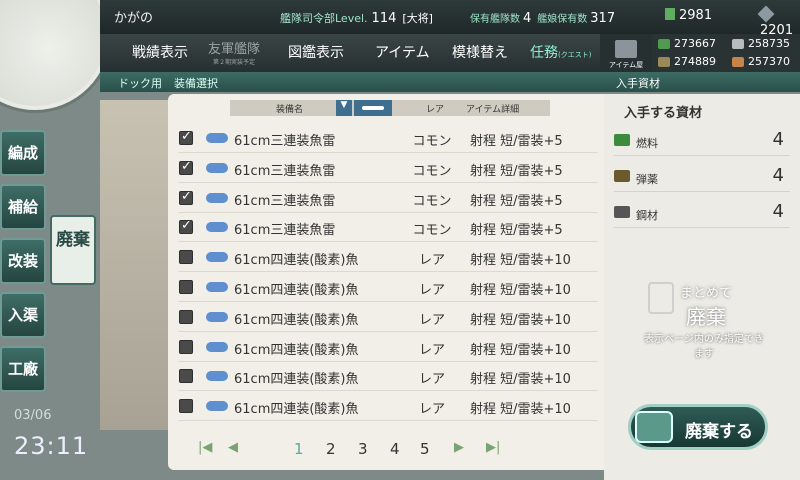  Describe the element at coordinates (543, 18) in the screenshot. I see `ship-counts: 保有艦隊数 4 艦娘保有数 317` at that location.